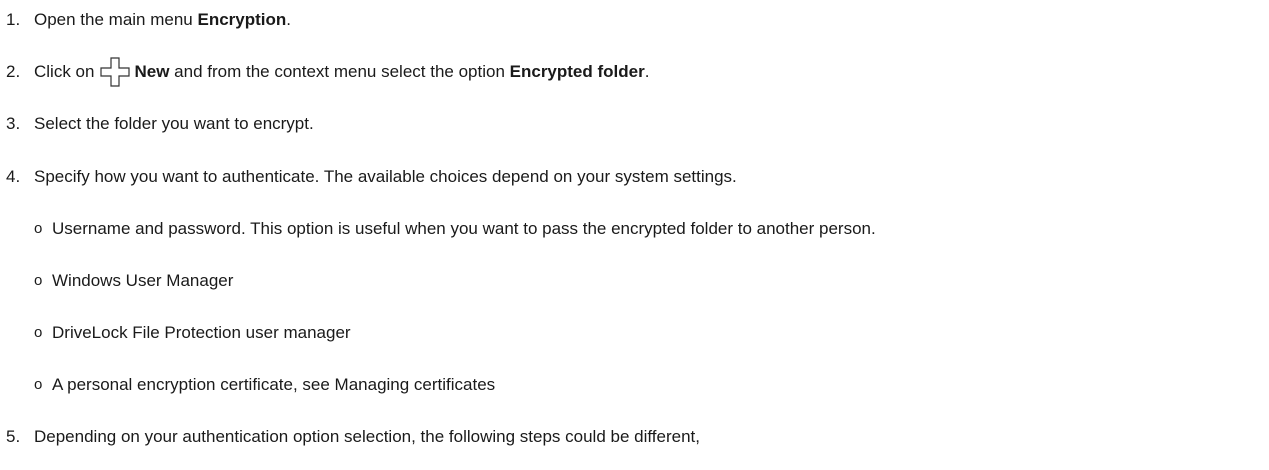 Image resolution: width=1269 pixels, height=470 pixels. What do you see at coordinates (64, 71) in the screenshot?
I see `step-text-plain: Click on` at bounding box center [64, 71].